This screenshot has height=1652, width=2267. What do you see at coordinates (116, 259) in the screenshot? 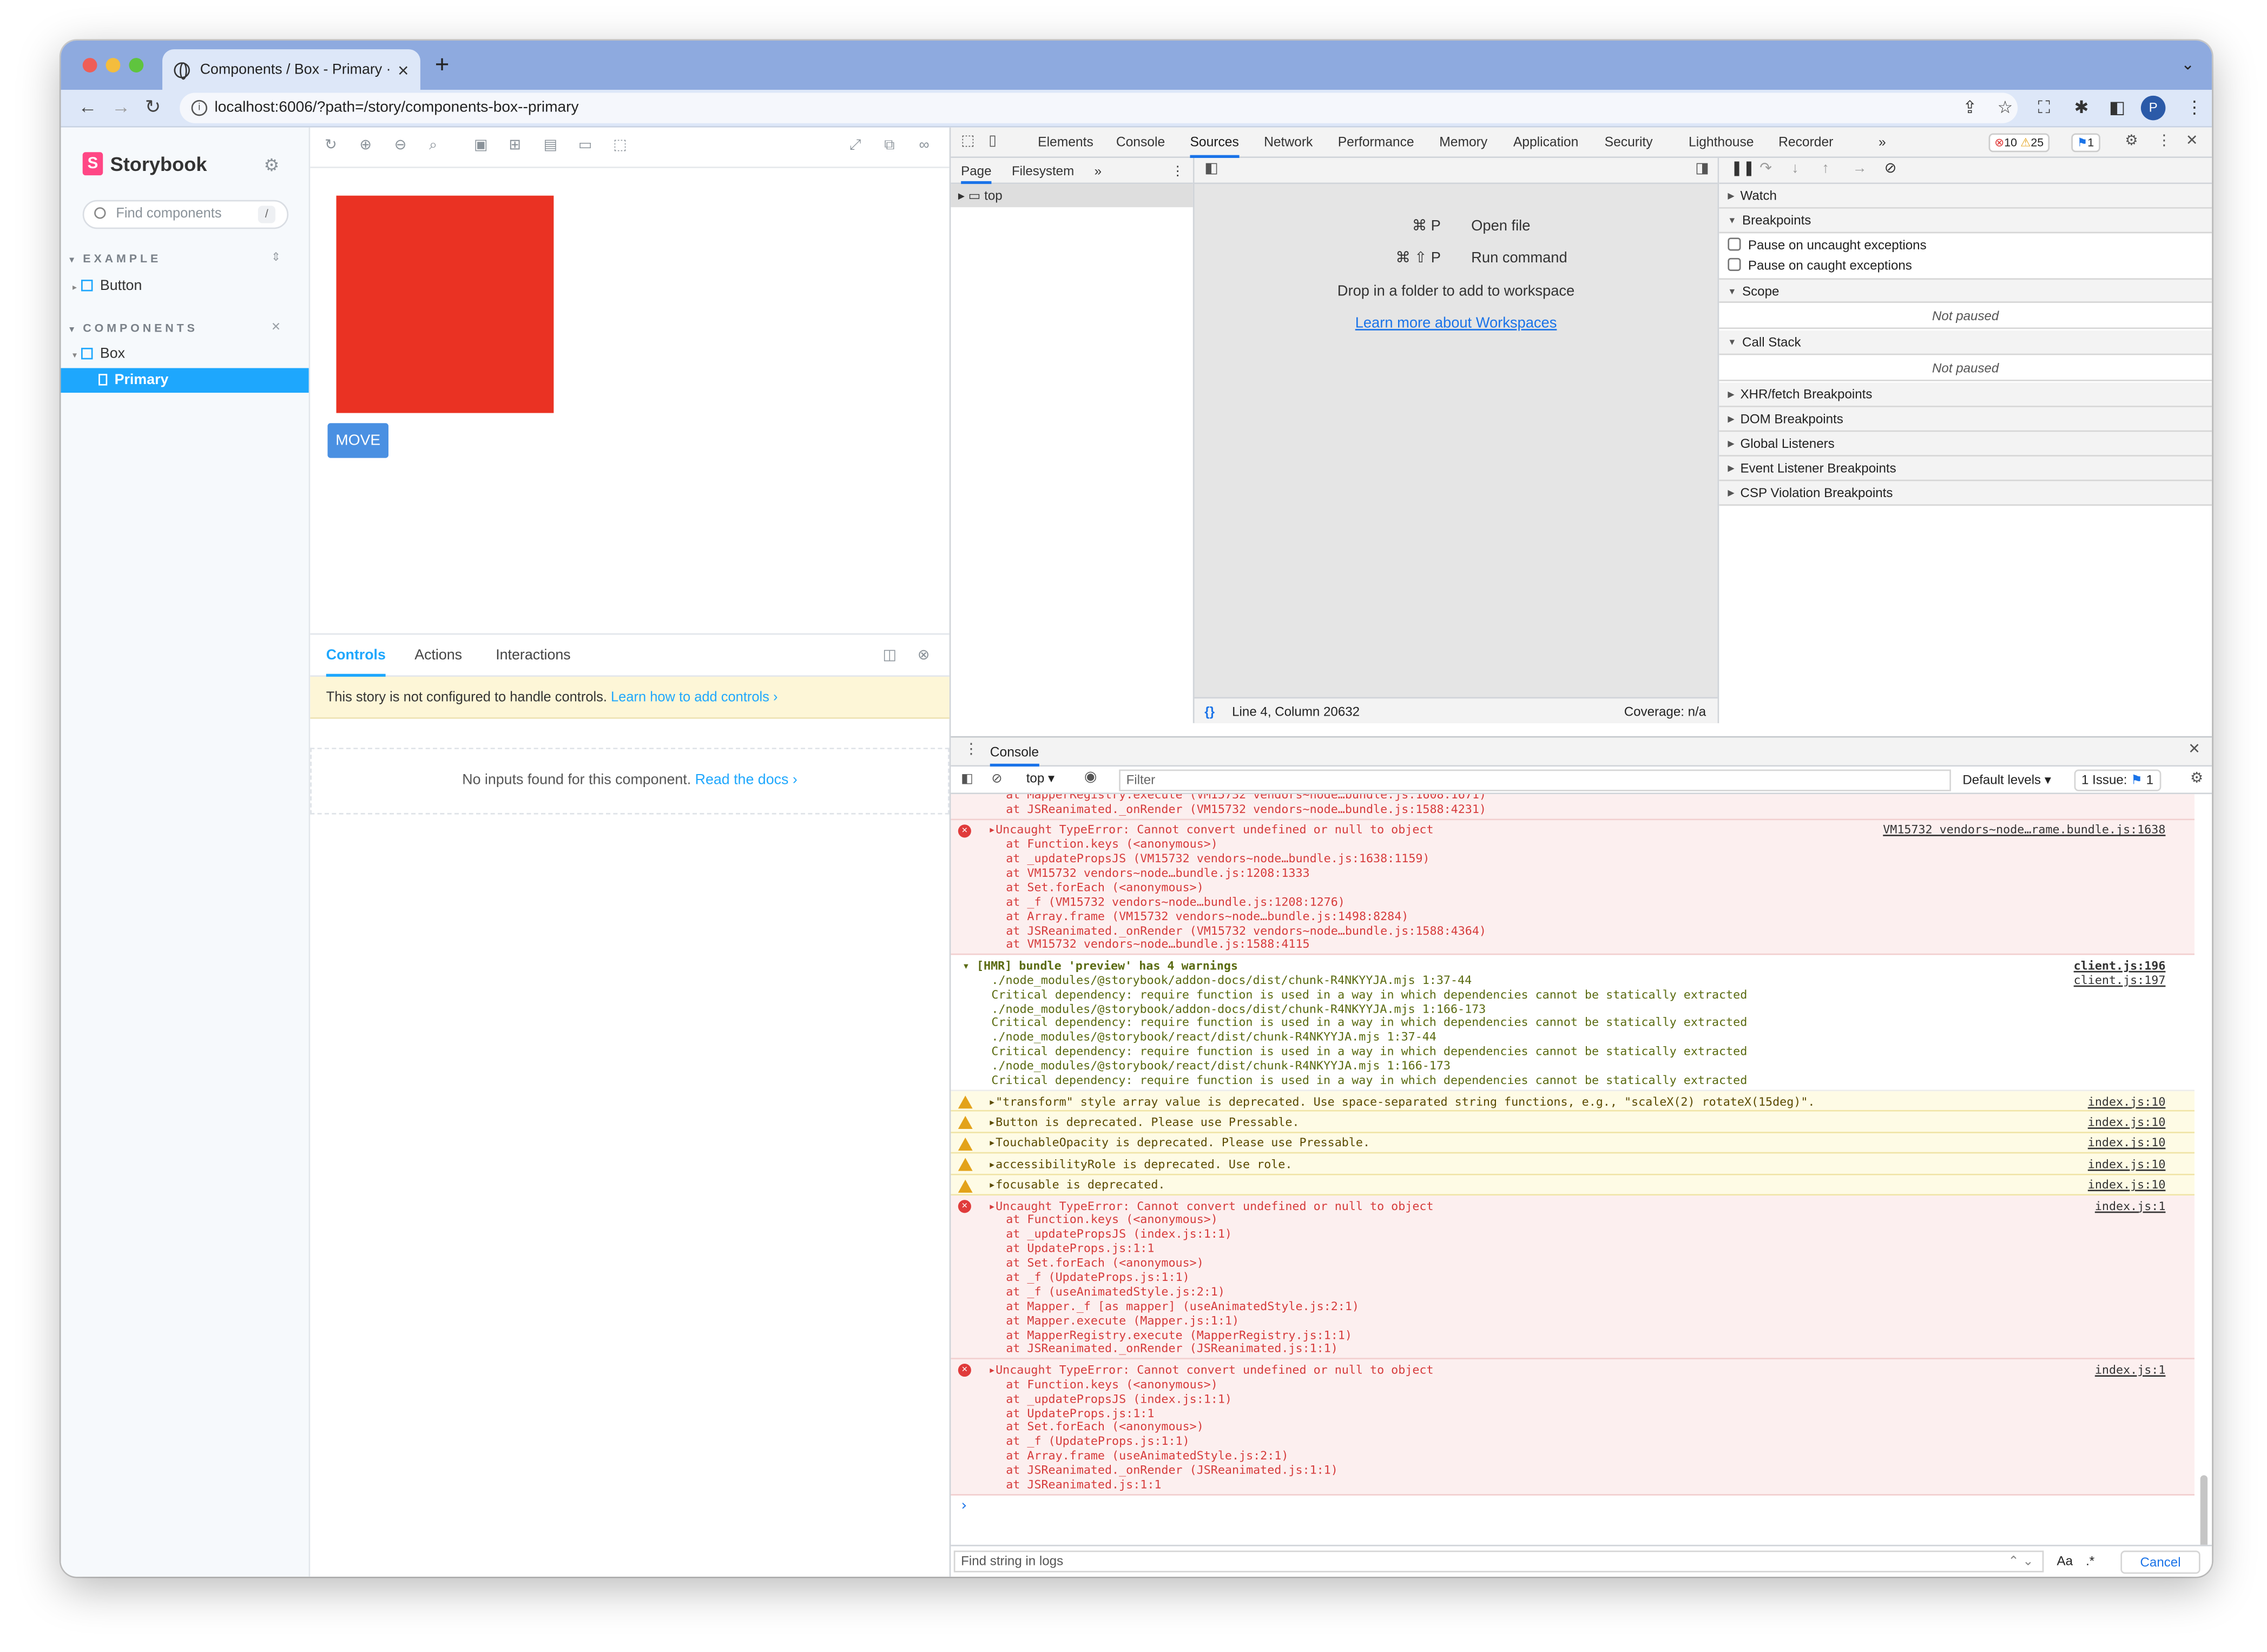
I see `sidebar-group-example: ▾ EXAMPLE` at bounding box center [116, 259].